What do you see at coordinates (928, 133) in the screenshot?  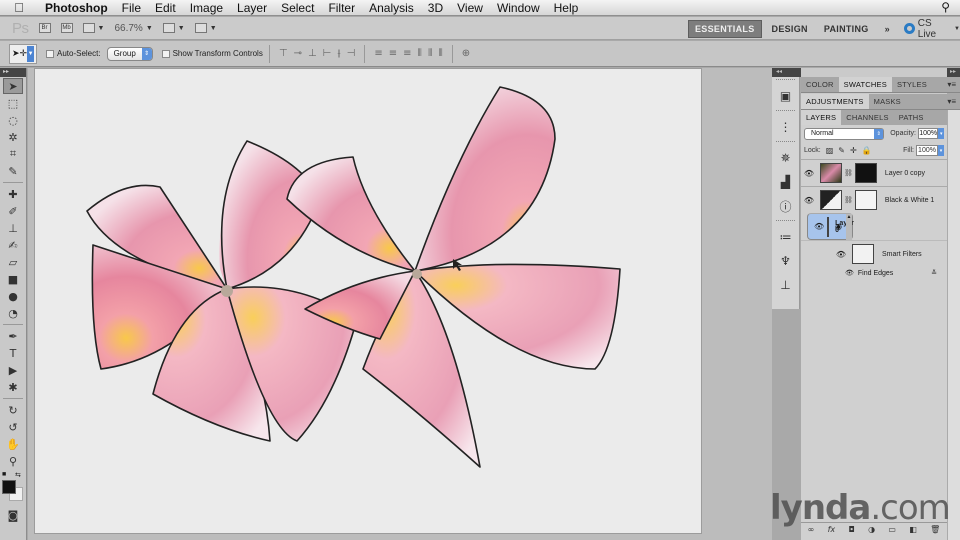 I see `opacity-input: 100%` at bounding box center [928, 133].